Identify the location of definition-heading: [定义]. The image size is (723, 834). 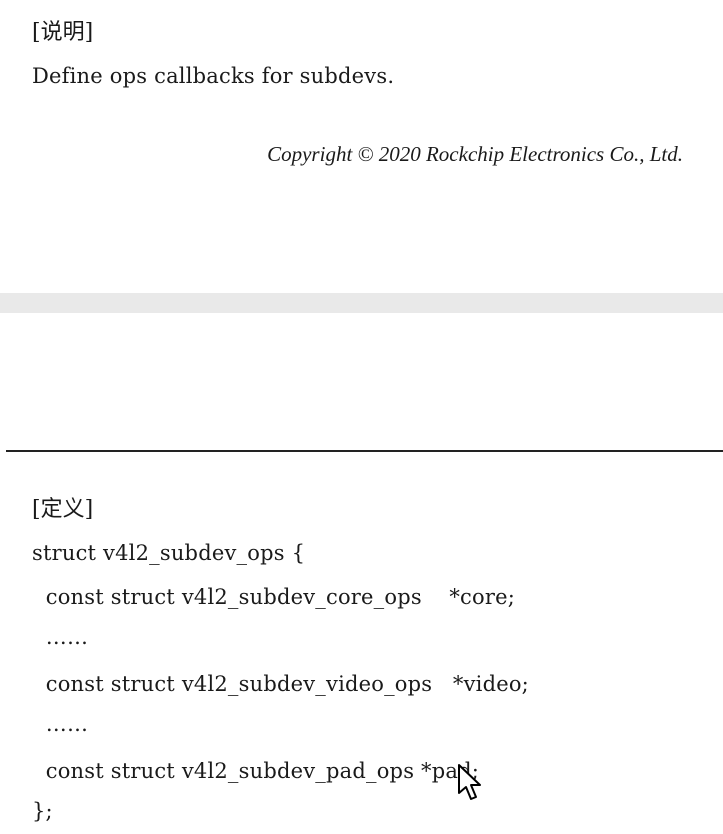
(63, 509).